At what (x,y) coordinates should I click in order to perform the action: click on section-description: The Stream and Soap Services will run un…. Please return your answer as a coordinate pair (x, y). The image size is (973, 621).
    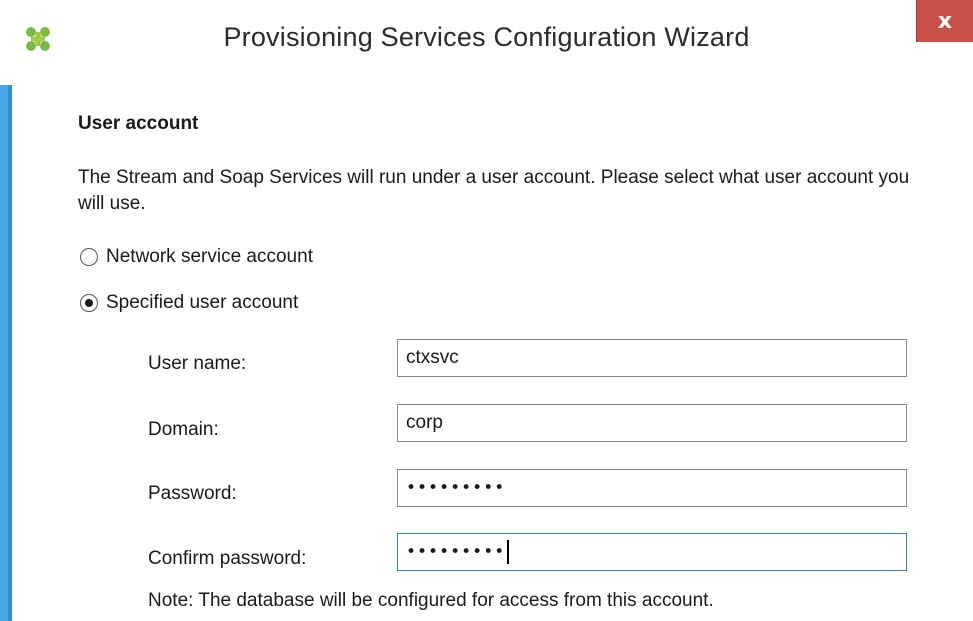
    Looking at the image, I should click on (494, 190).